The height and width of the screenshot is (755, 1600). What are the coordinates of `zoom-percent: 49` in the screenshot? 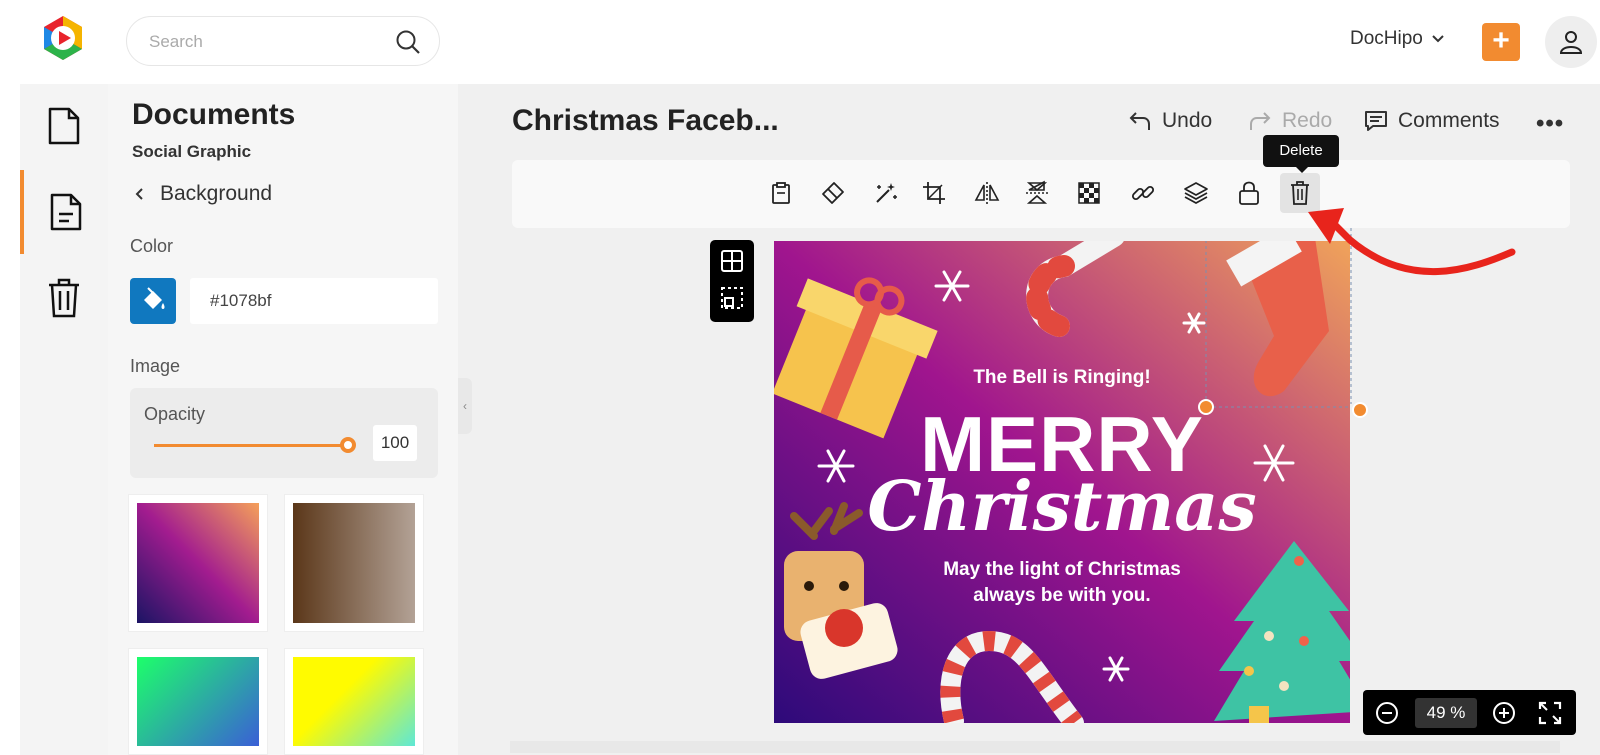 It's located at (1436, 712).